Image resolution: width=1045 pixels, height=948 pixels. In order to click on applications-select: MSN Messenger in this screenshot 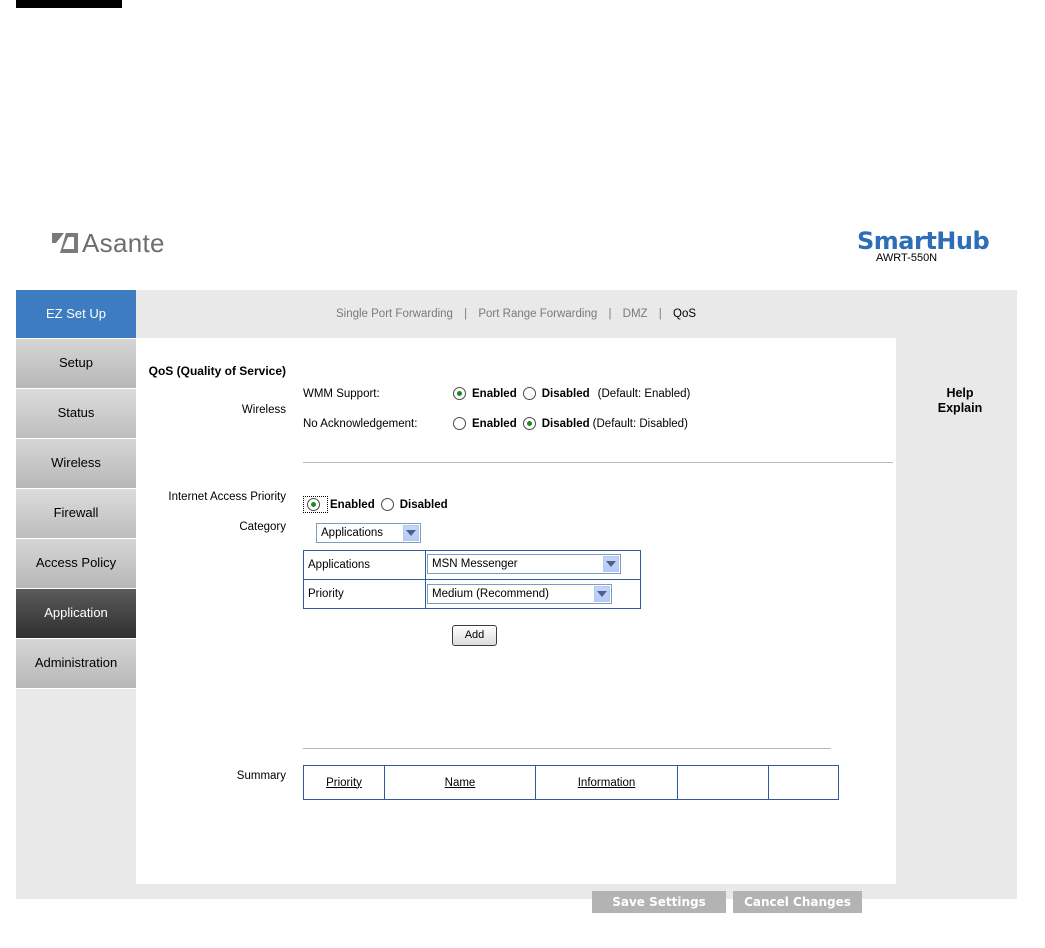, I will do `click(524, 564)`.